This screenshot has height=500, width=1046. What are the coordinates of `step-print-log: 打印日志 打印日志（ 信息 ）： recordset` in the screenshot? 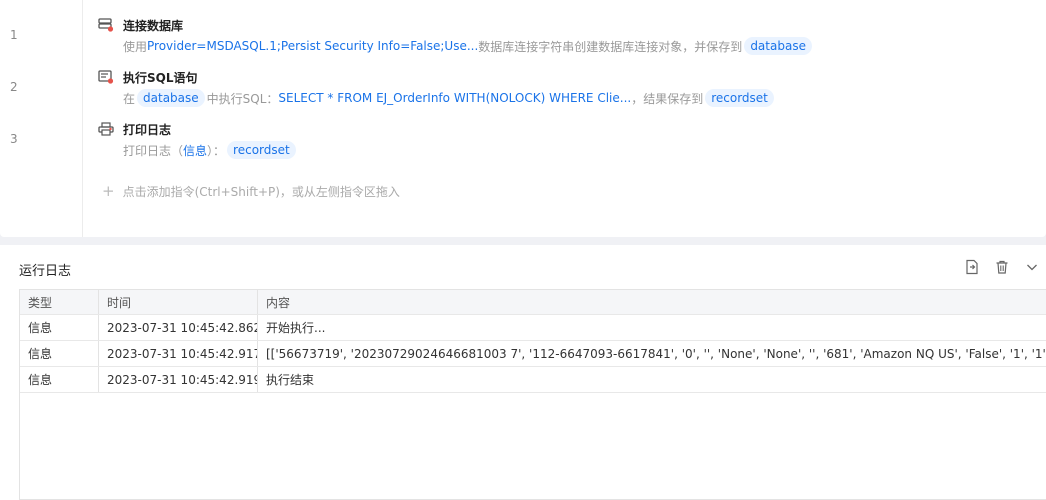 It's located at (198, 139).